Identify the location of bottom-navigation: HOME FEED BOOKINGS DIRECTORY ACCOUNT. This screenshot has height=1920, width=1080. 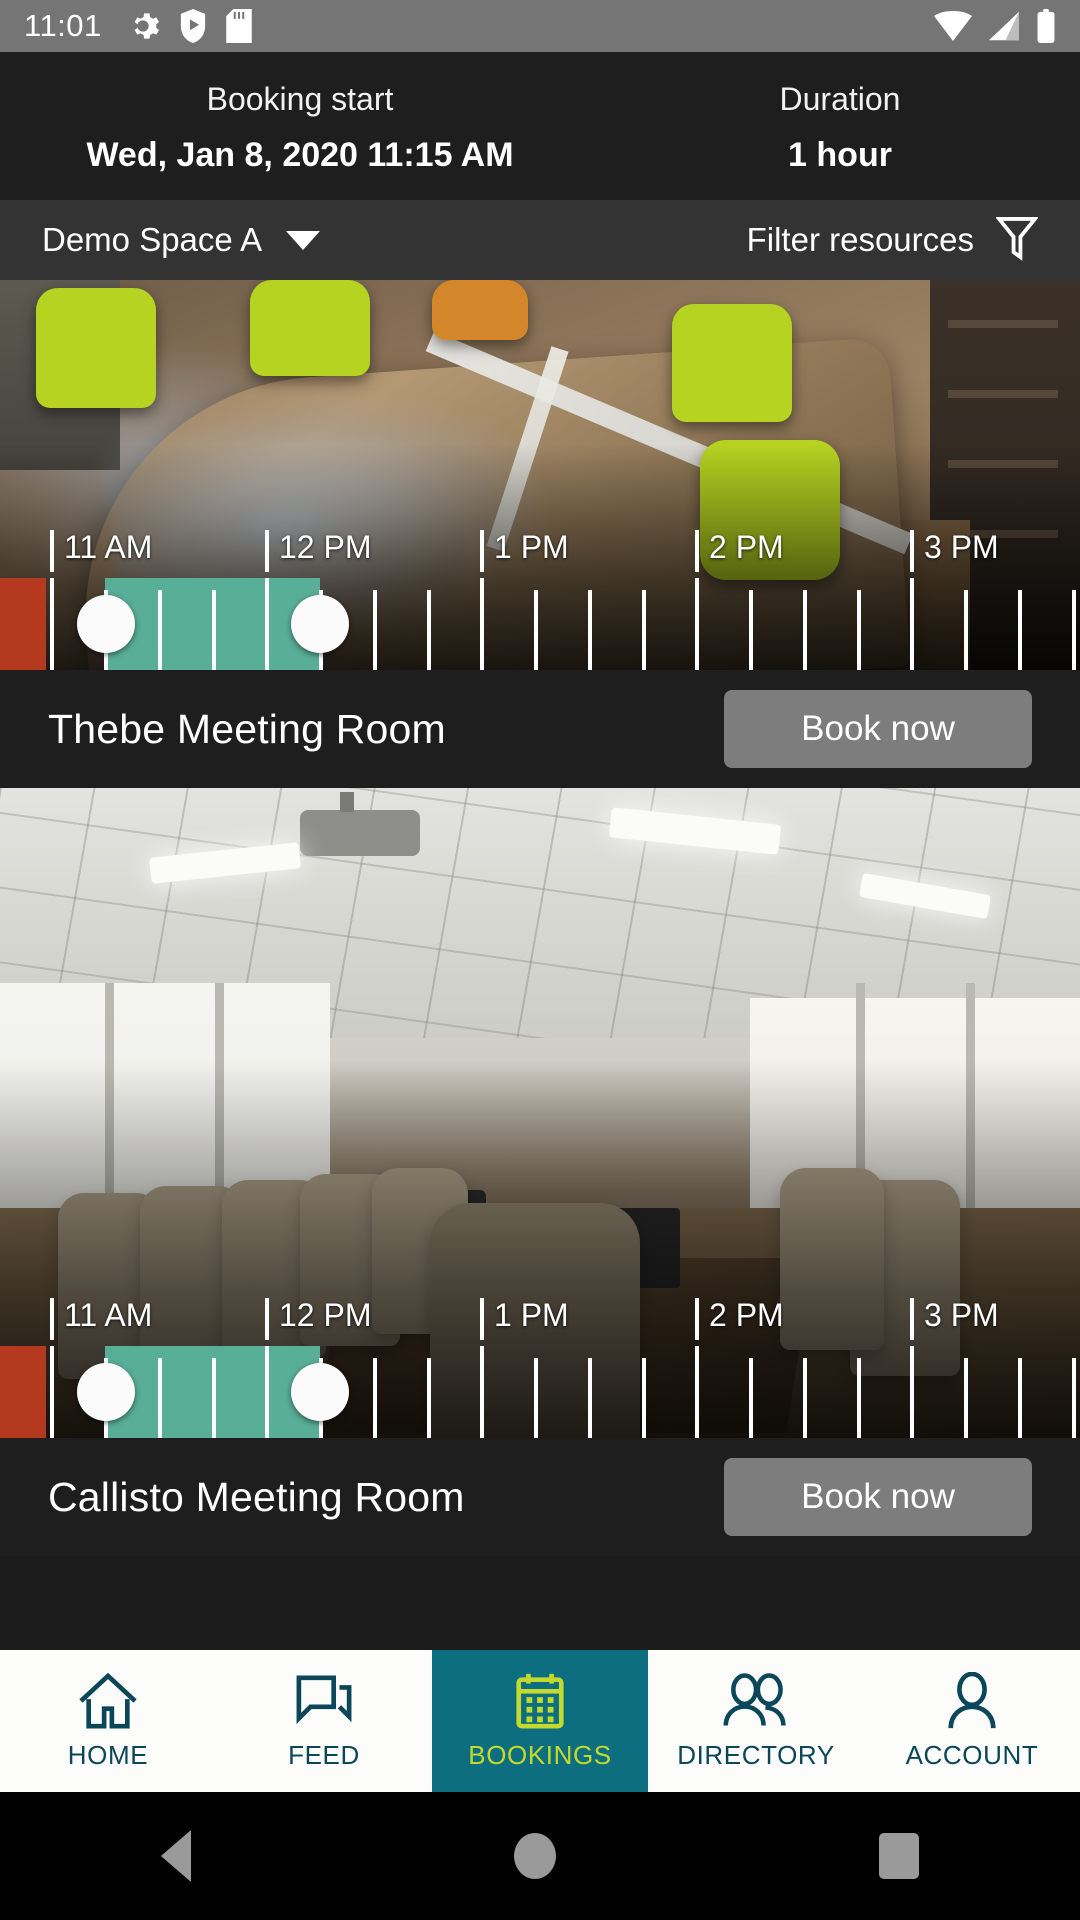
(540, 1721).